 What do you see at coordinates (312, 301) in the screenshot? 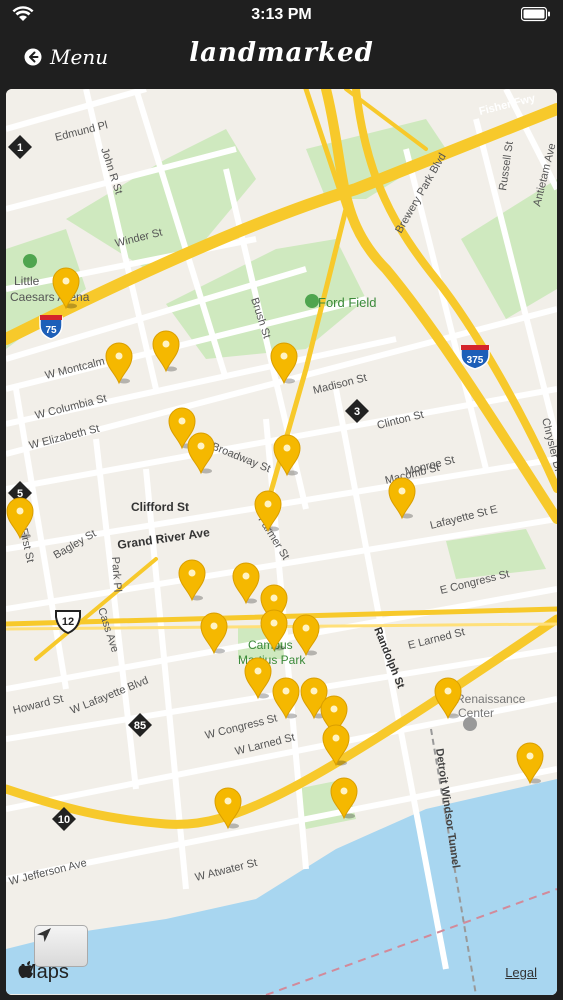
I see `stadium-icon` at bounding box center [312, 301].